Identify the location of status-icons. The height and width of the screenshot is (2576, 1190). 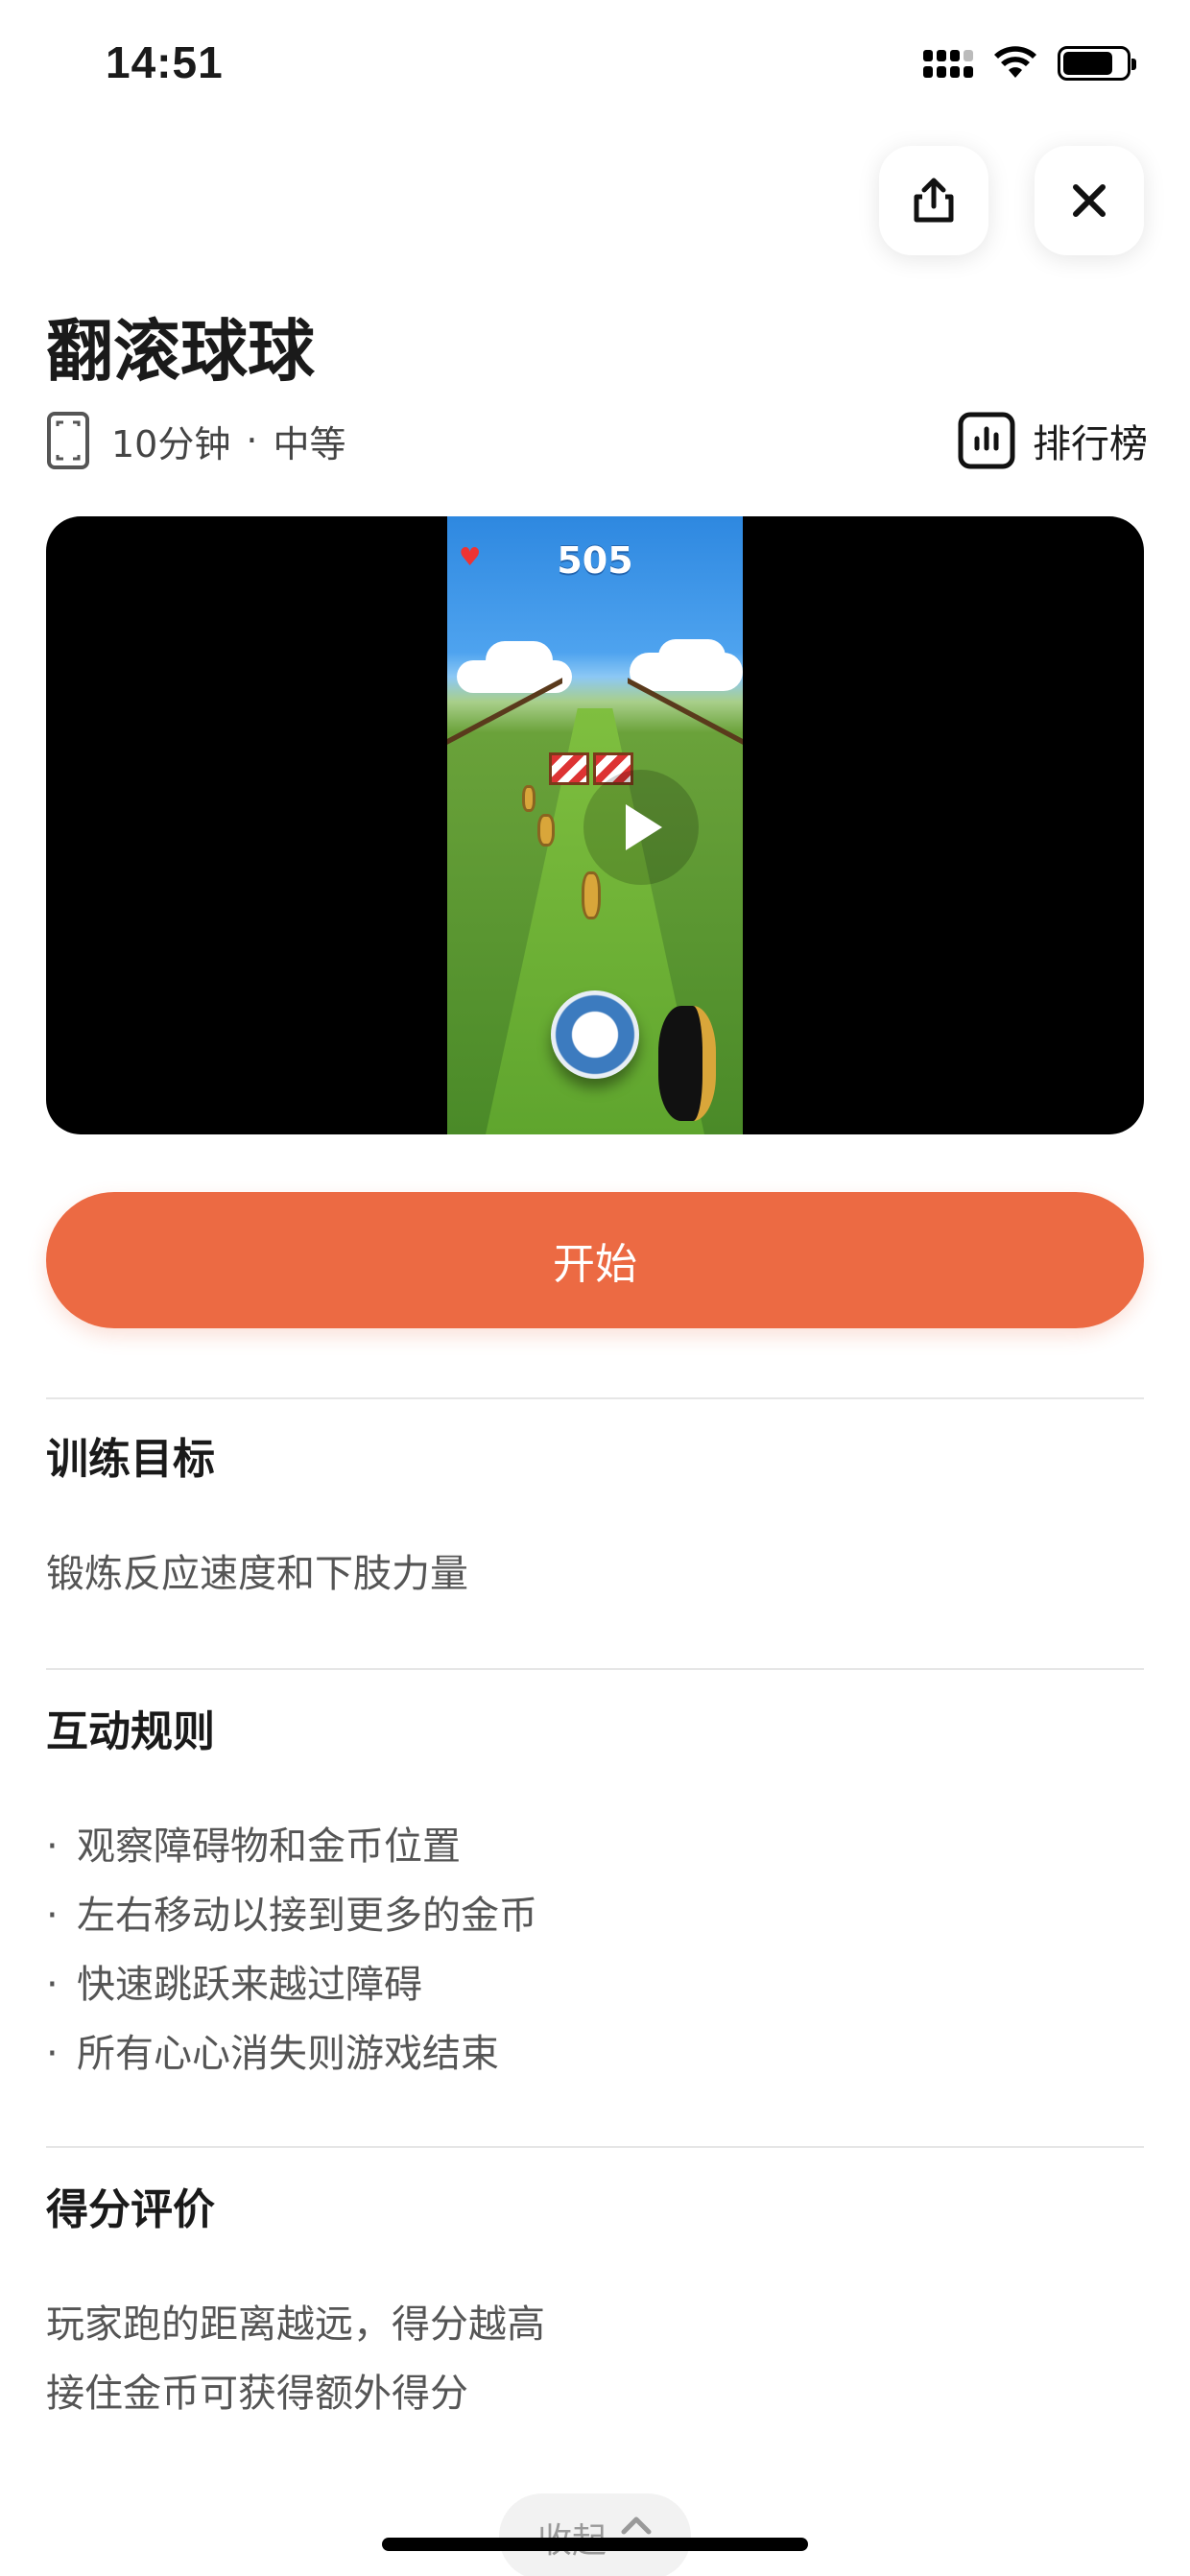
(1029, 63).